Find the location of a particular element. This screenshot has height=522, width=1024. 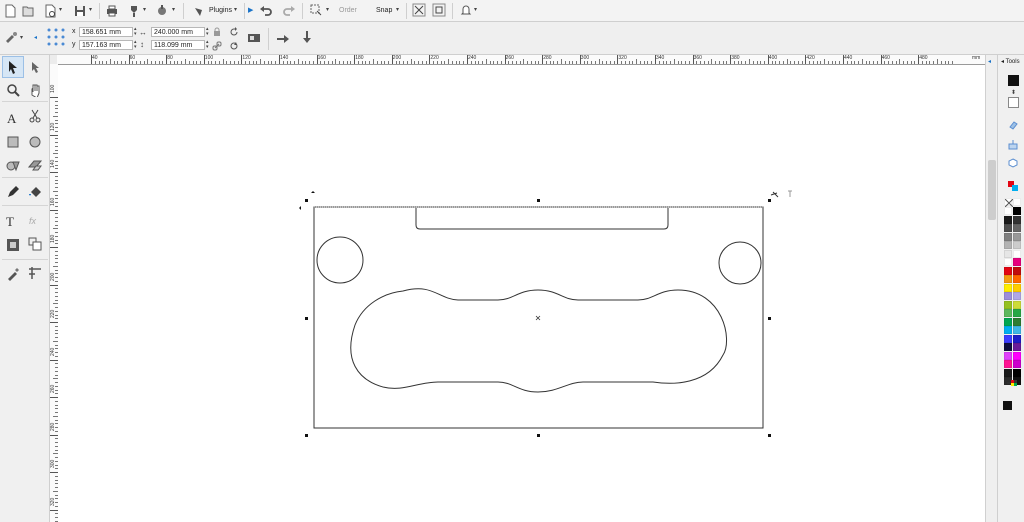

combine-icon is located at coordinates (419, 10).